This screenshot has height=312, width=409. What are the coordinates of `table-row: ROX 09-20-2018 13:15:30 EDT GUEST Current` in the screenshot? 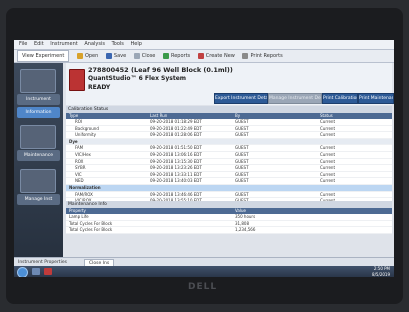 It's located at (229, 162).